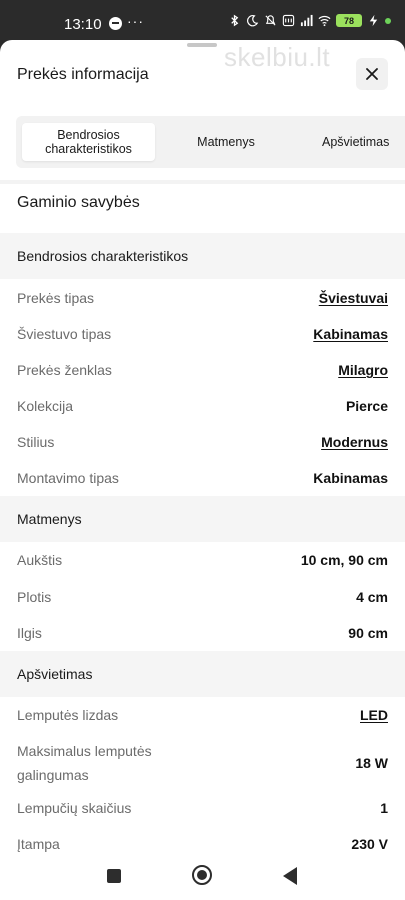  I want to click on spec-row: Lempučių skaičius 1, so click(202, 808).